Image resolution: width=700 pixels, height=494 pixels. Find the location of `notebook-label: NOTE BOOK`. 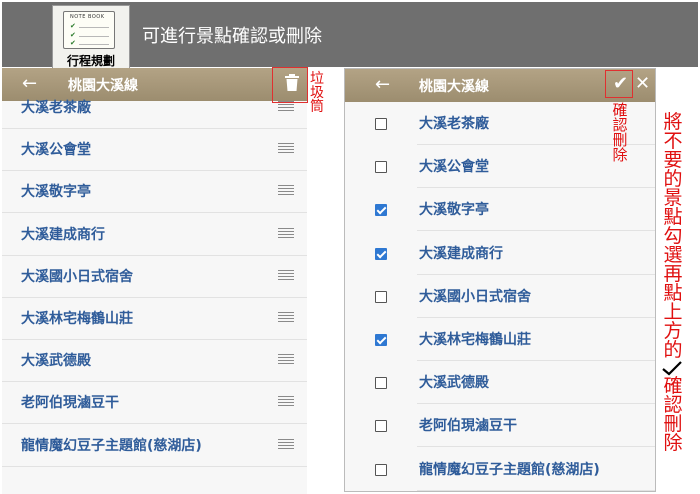

notebook-label: NOTE BOOK is located at coordinates (87, 17).